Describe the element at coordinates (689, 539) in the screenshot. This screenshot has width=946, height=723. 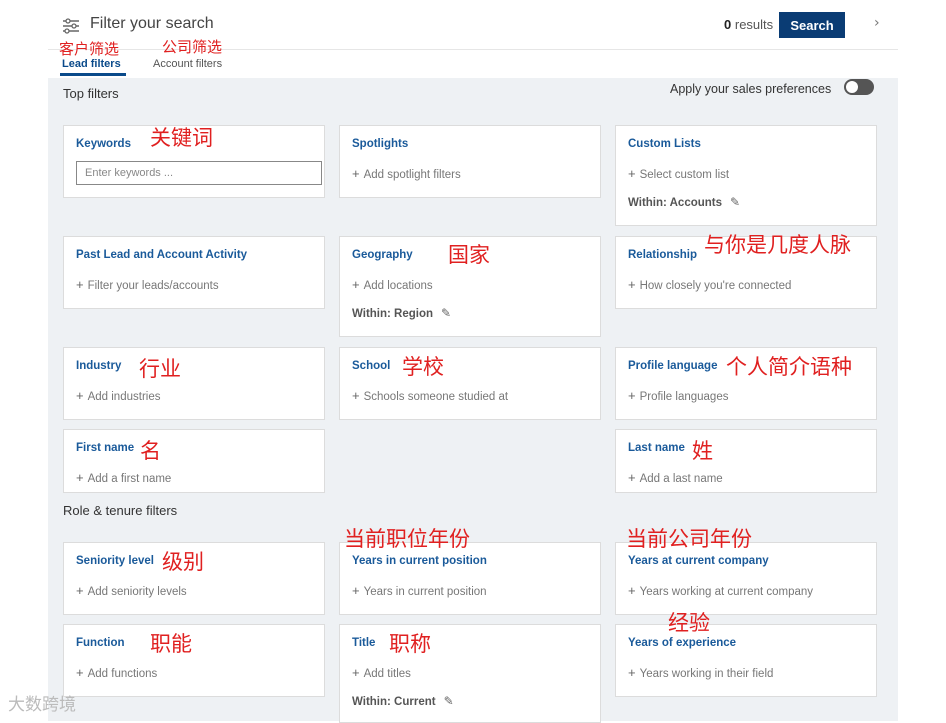
I see `annotation-years-company: 当前公司年份` at that location.